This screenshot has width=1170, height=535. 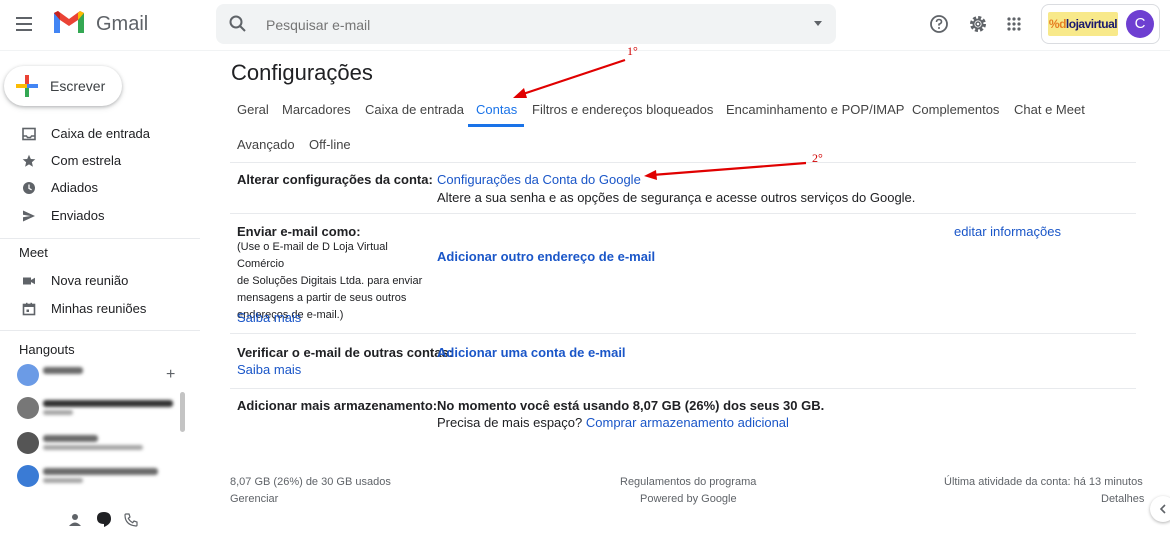 I want to click on account-switcher: %dlojavirtual C, so click(x=1100, y=24).